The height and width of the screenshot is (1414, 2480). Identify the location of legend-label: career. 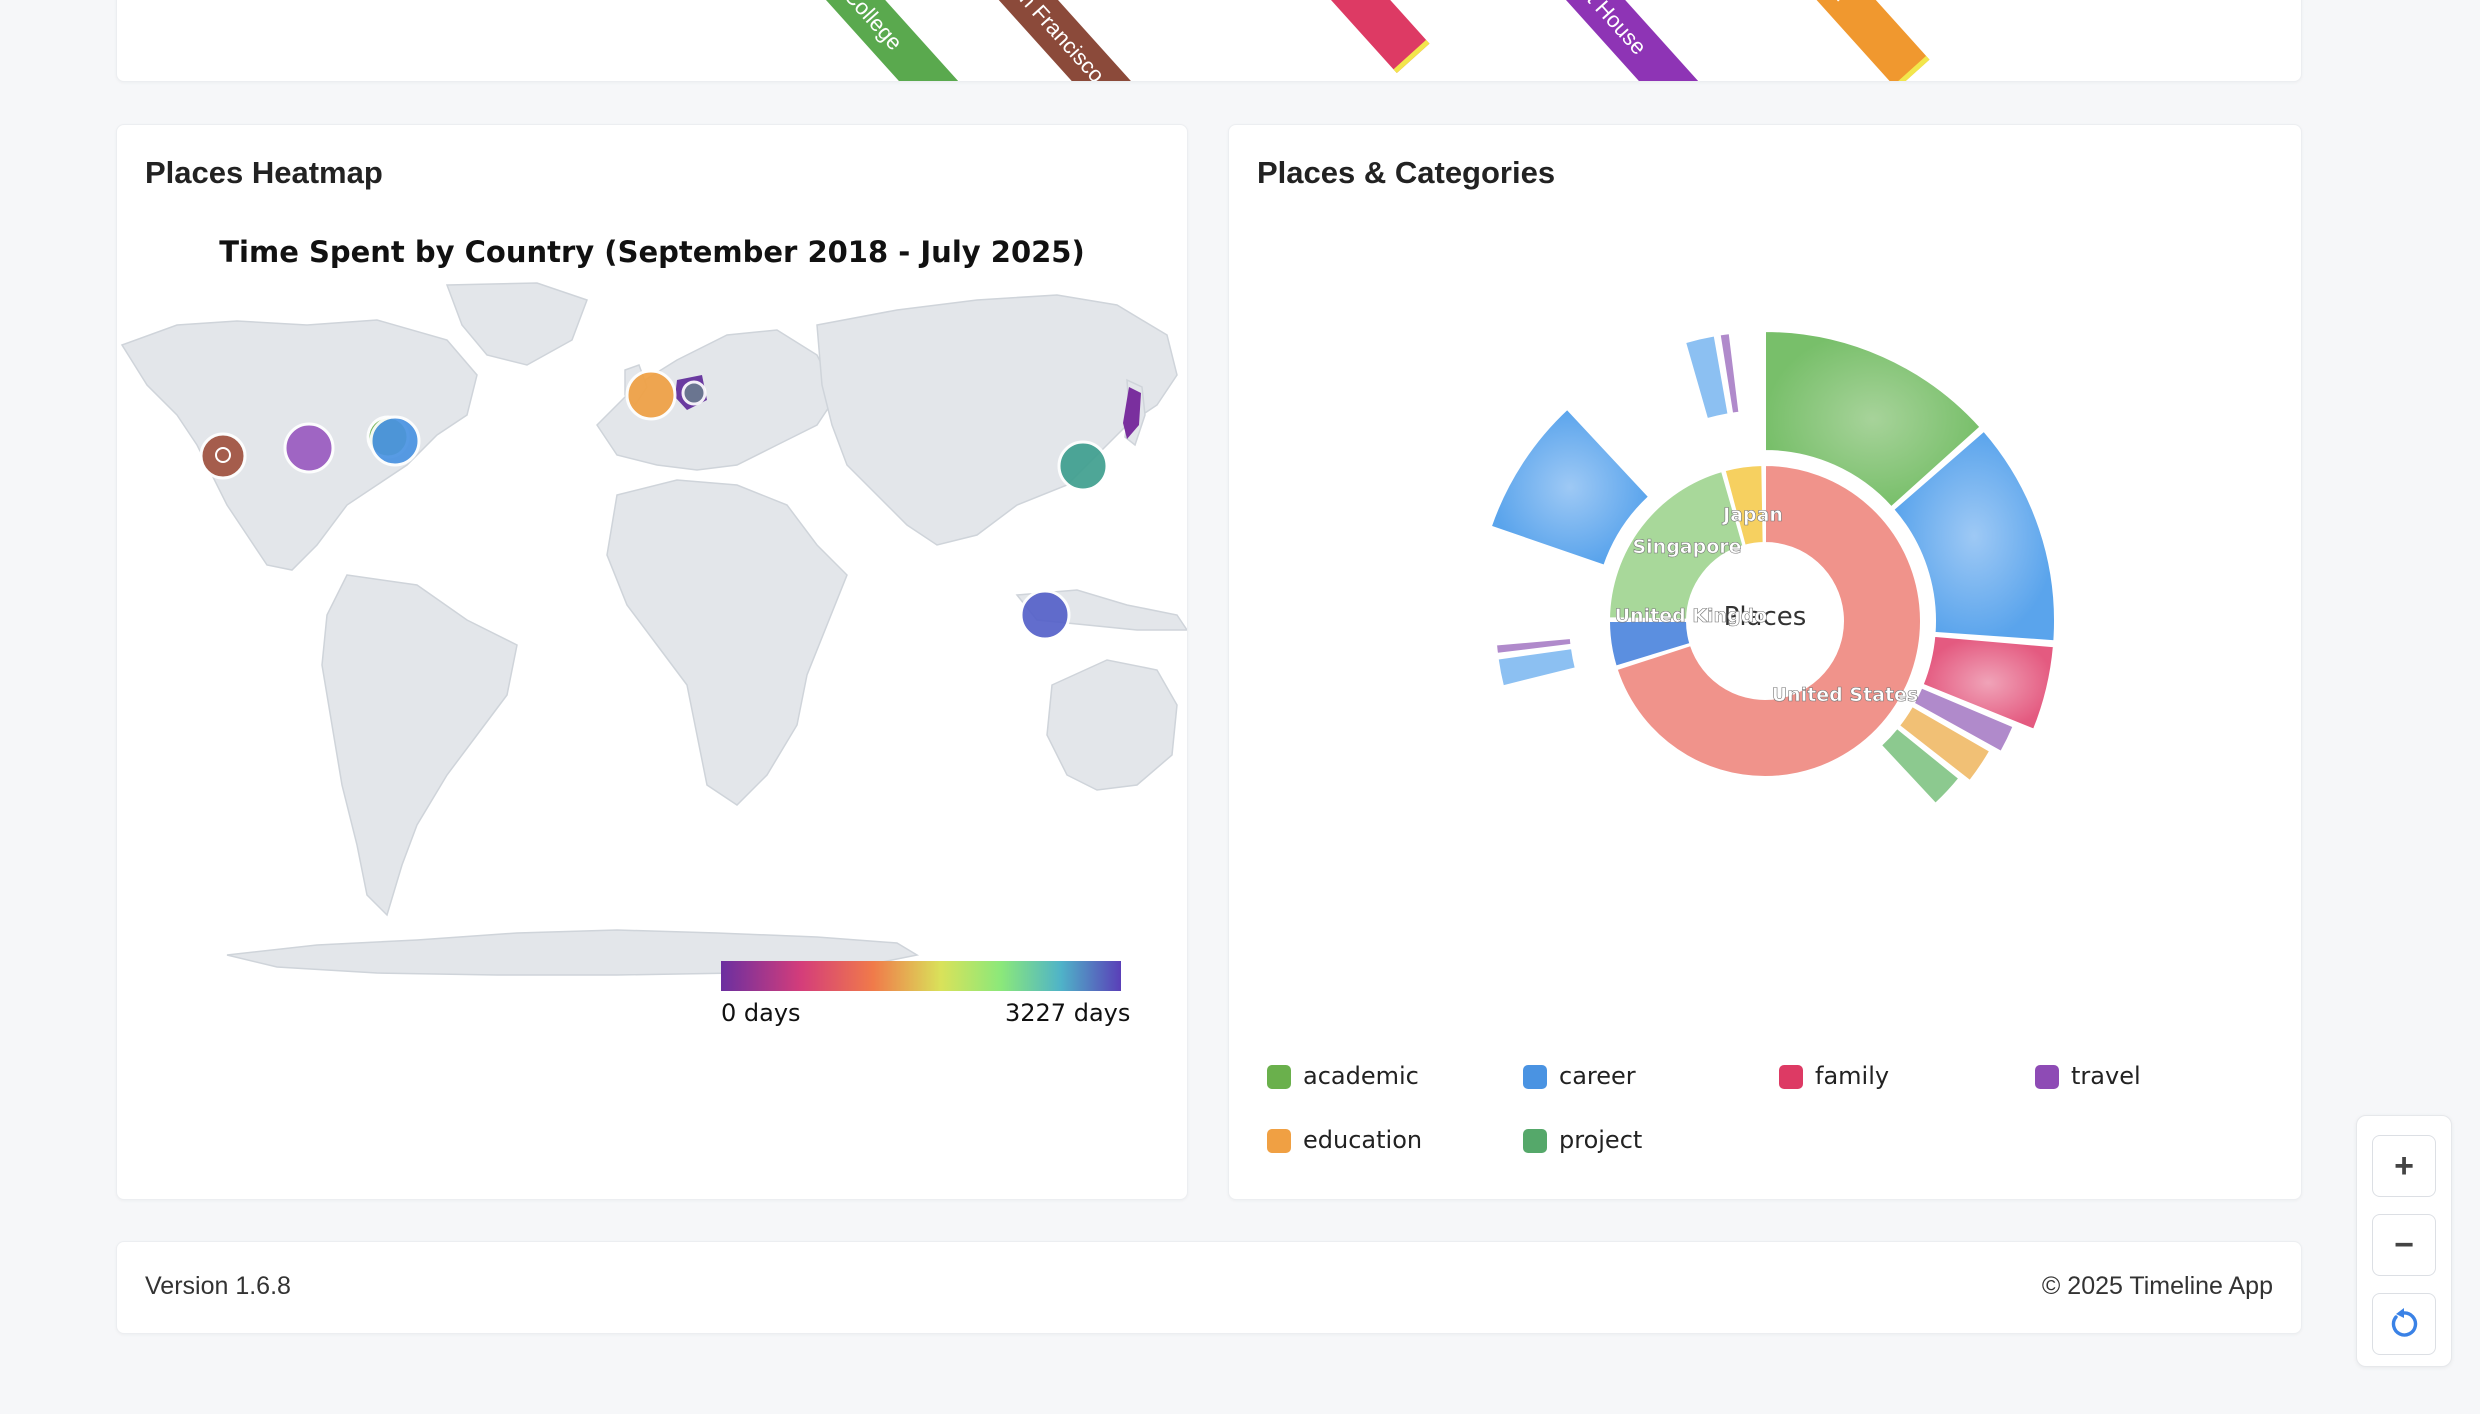
(1597, 1076).